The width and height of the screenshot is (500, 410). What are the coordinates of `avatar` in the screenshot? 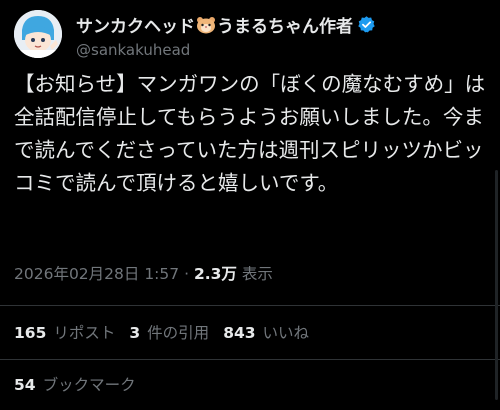 It's located at (38, 34).